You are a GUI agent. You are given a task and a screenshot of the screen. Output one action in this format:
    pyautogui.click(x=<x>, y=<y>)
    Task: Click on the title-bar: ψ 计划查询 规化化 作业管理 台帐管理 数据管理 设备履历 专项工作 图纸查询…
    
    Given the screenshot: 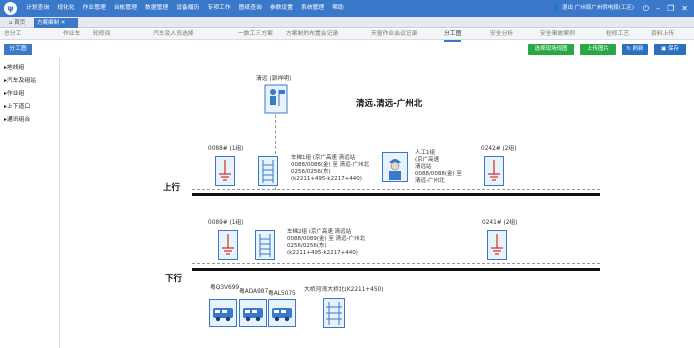 What is the action you would take?
    pyautogui.click(x=347, y=8)
    